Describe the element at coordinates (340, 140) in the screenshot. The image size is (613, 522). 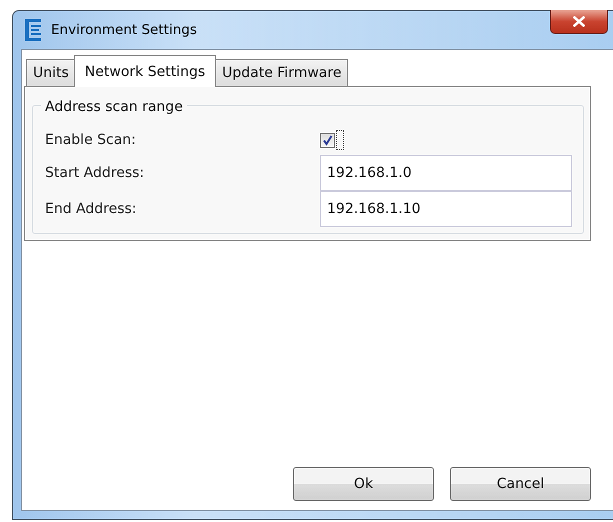
I see `focus-rectangle` at that location.